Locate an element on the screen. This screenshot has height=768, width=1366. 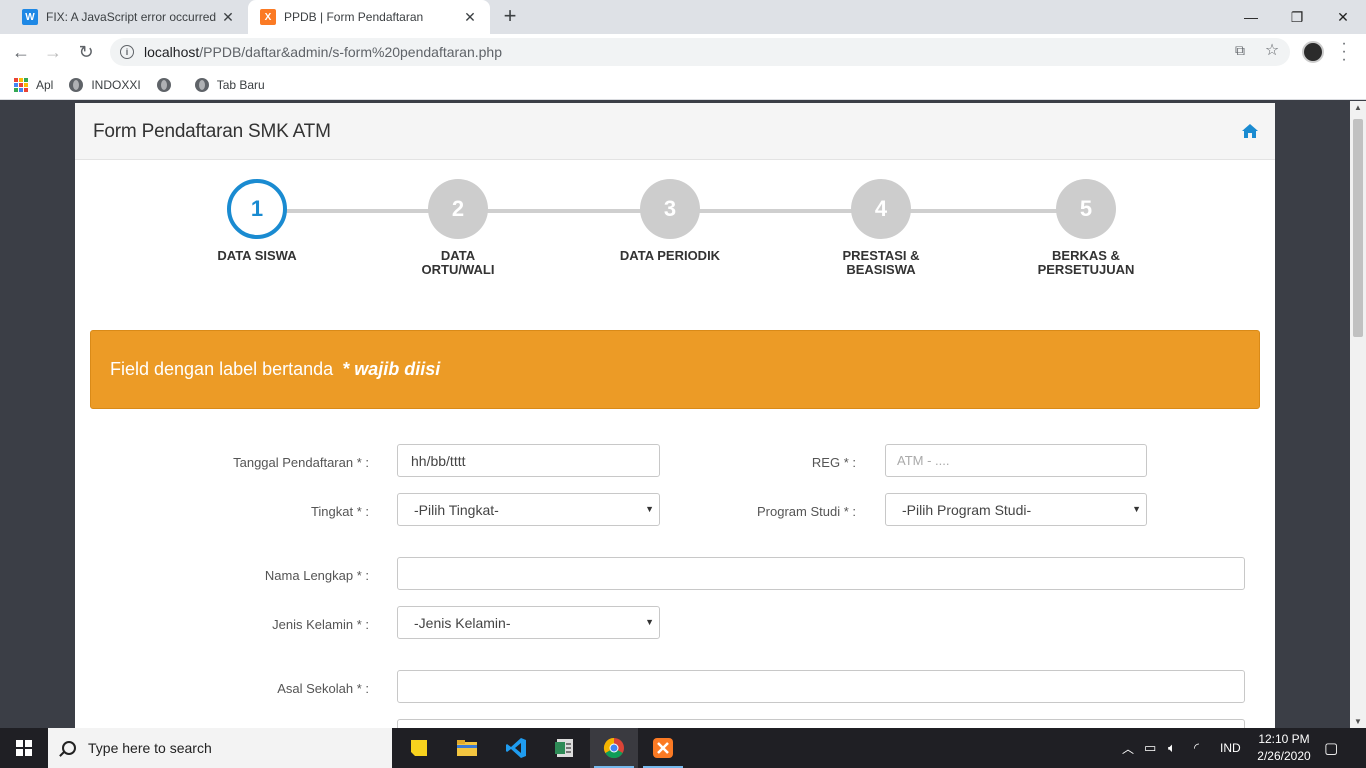
url-host: localhost is located at coordinates (172, 52).